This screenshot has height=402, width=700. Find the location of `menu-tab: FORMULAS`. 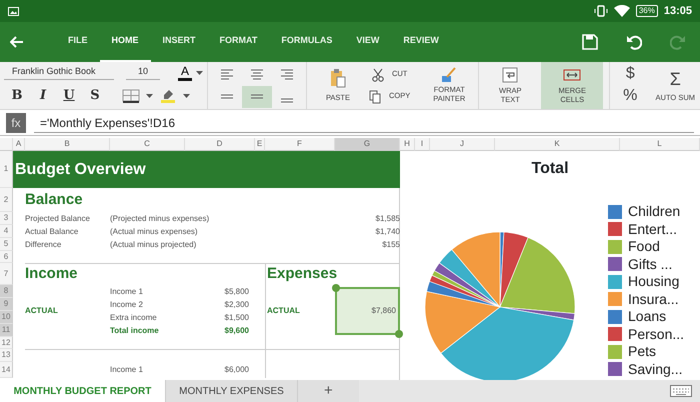

menu-tab: FORMULAS is located at coordinates (306, 42).